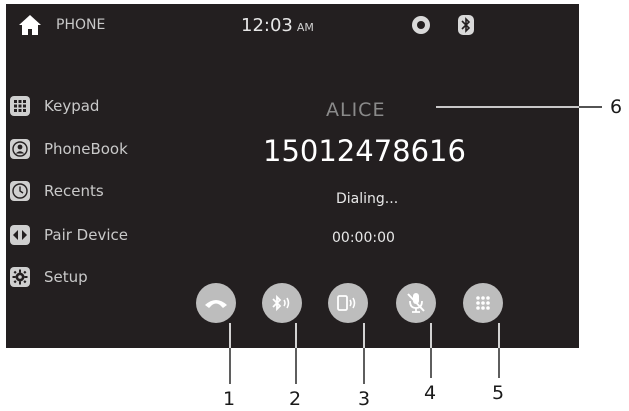 The height and width of the screenshot is (411, 629). I want to click on pair-device-icon, so click(20, 235).